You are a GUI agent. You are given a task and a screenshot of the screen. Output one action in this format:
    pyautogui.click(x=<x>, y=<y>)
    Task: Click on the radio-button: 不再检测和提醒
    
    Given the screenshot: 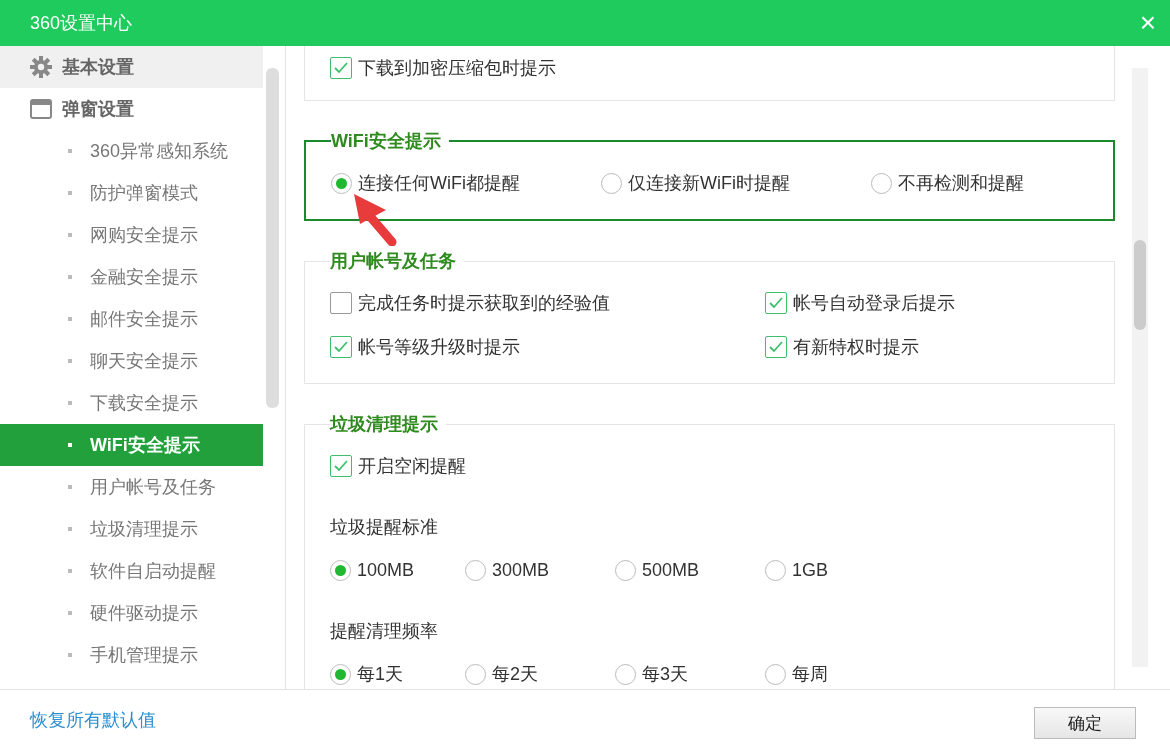 What is the action you would take?
    pyautogui.click(x=992, y=183)
    